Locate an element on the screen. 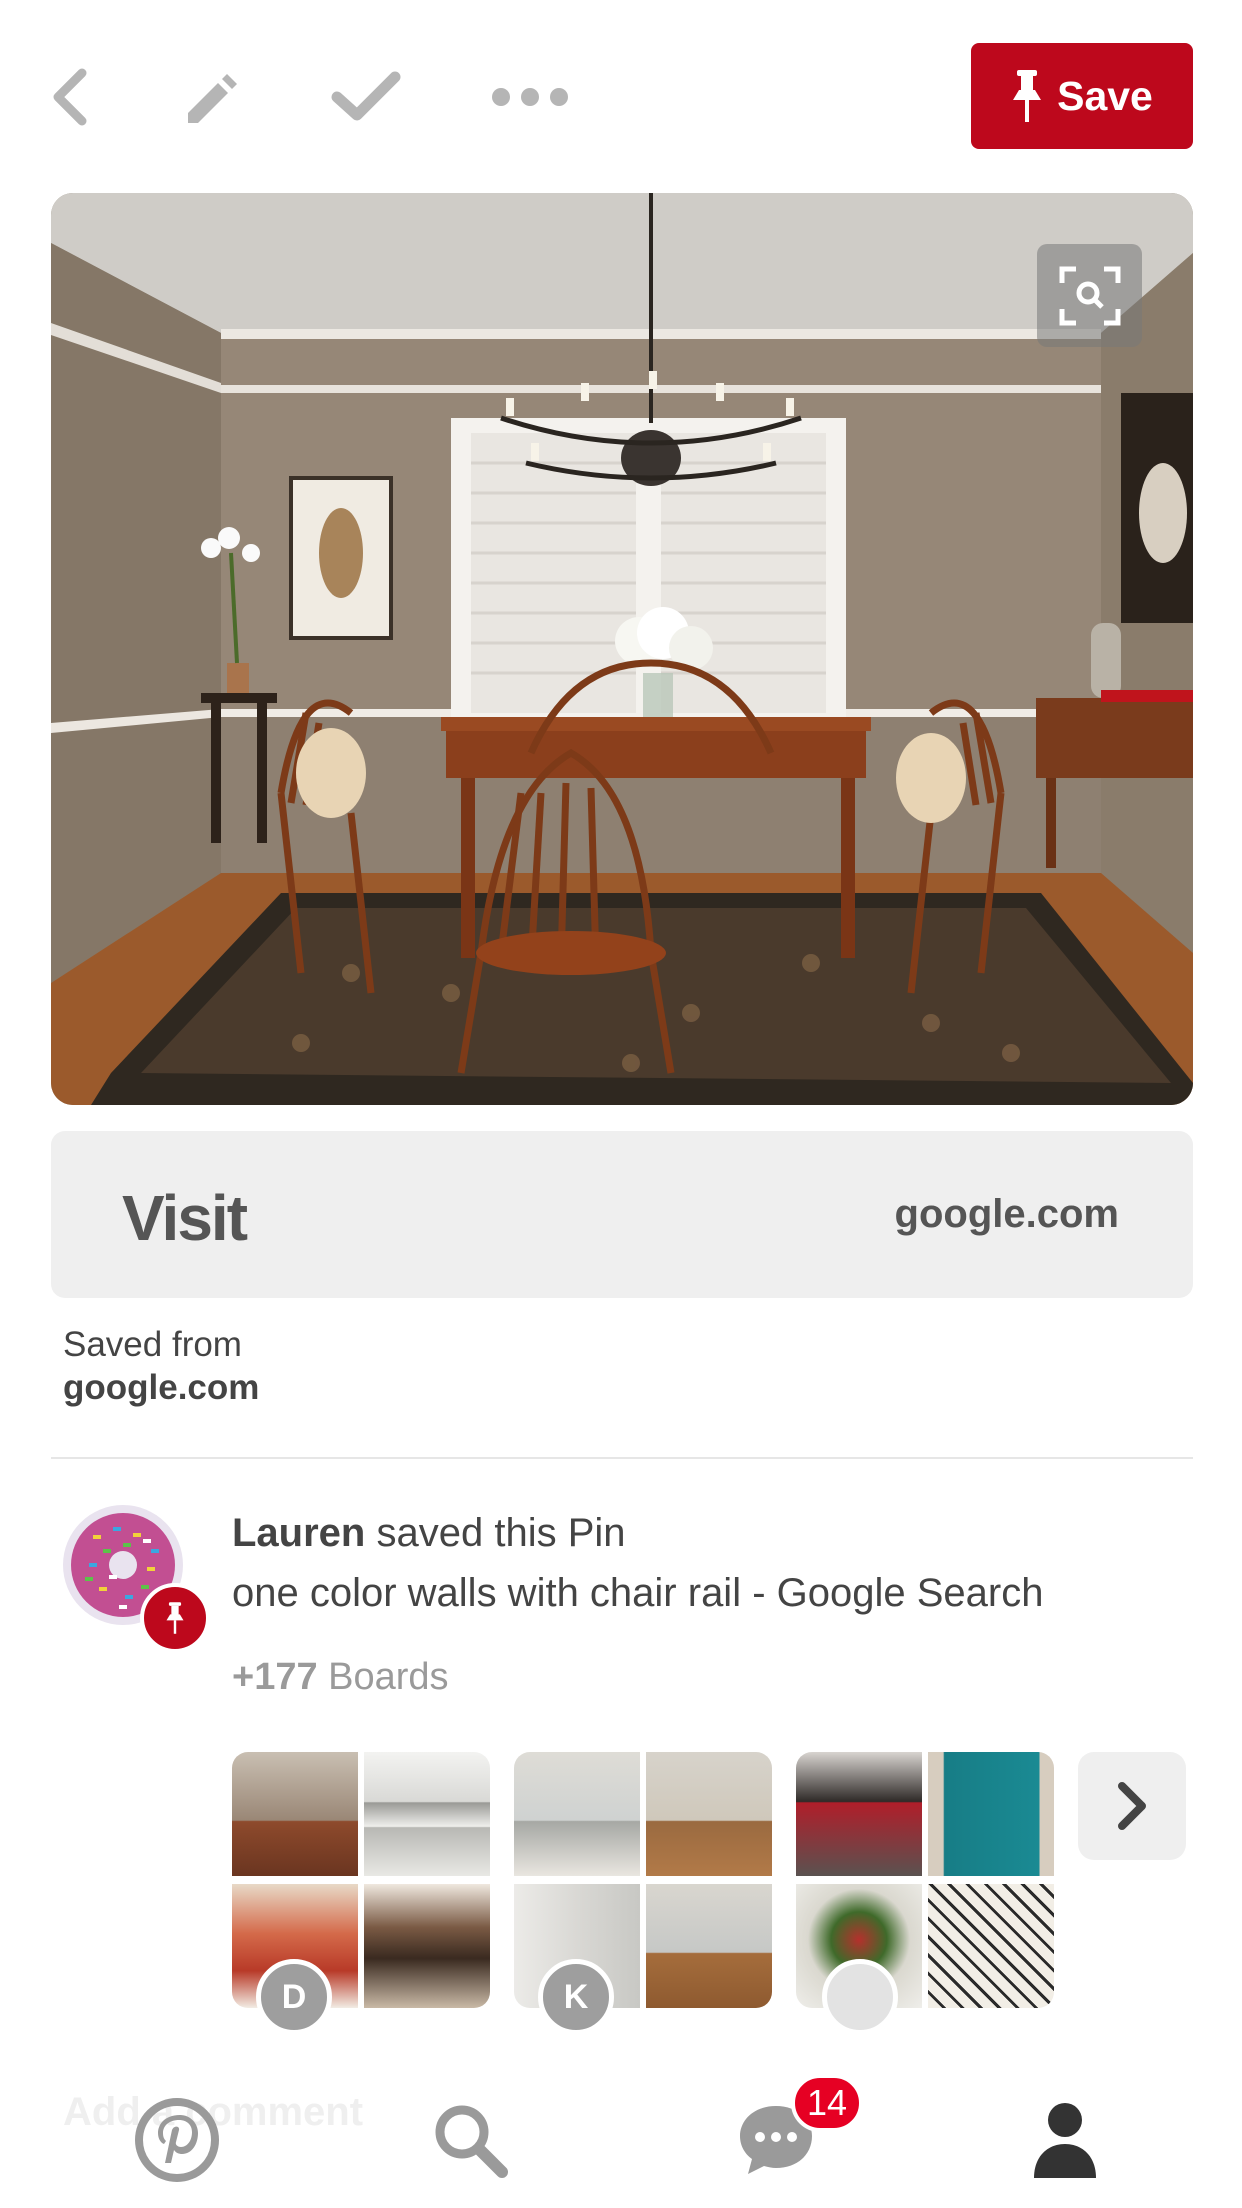  pin-badge is located at coordinates (175, 1618).